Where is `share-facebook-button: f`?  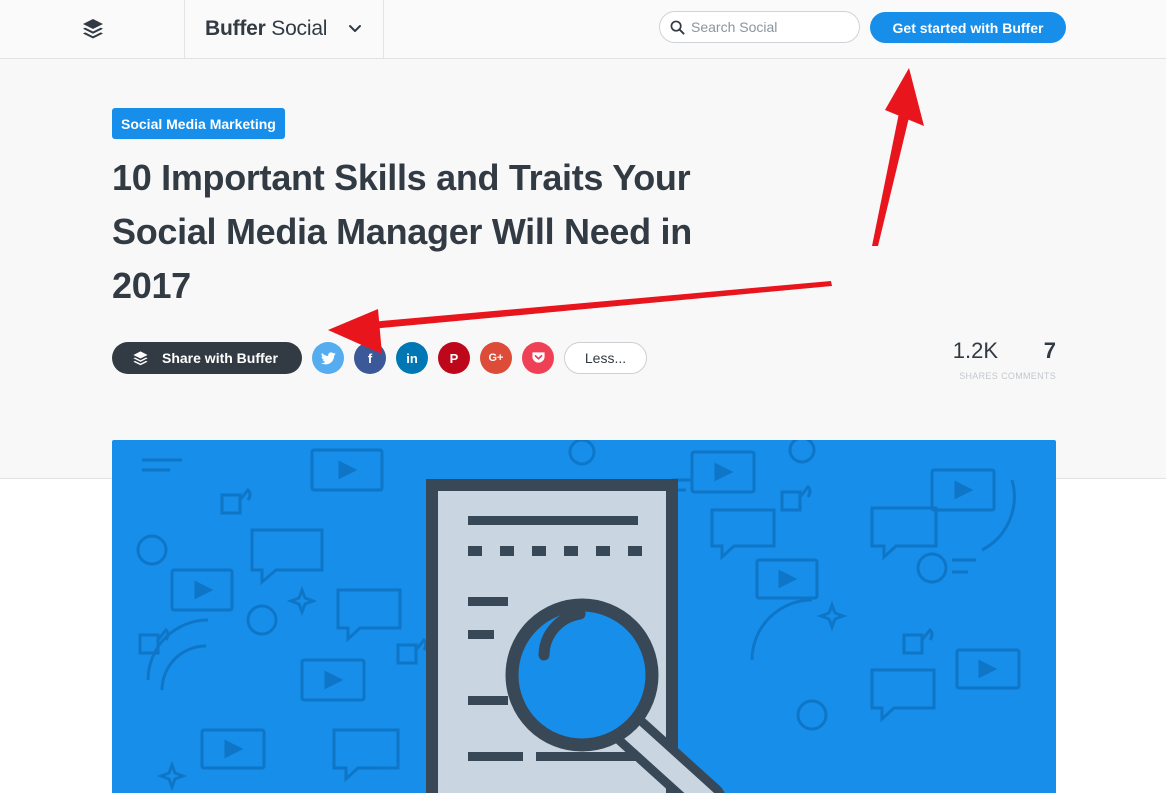
share-facebook-button: f is located at coordinates (370, 358).